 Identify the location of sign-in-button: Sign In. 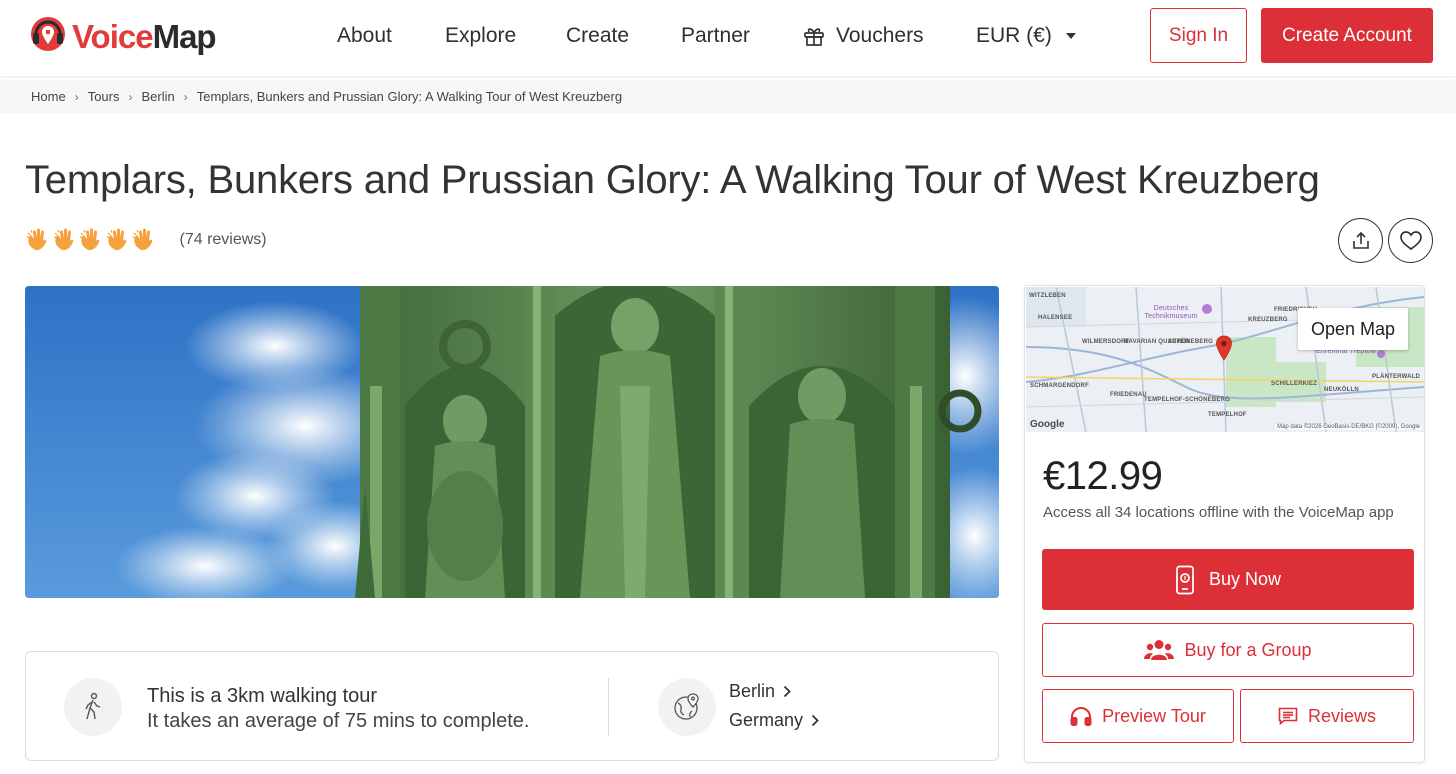
(1198, 35).